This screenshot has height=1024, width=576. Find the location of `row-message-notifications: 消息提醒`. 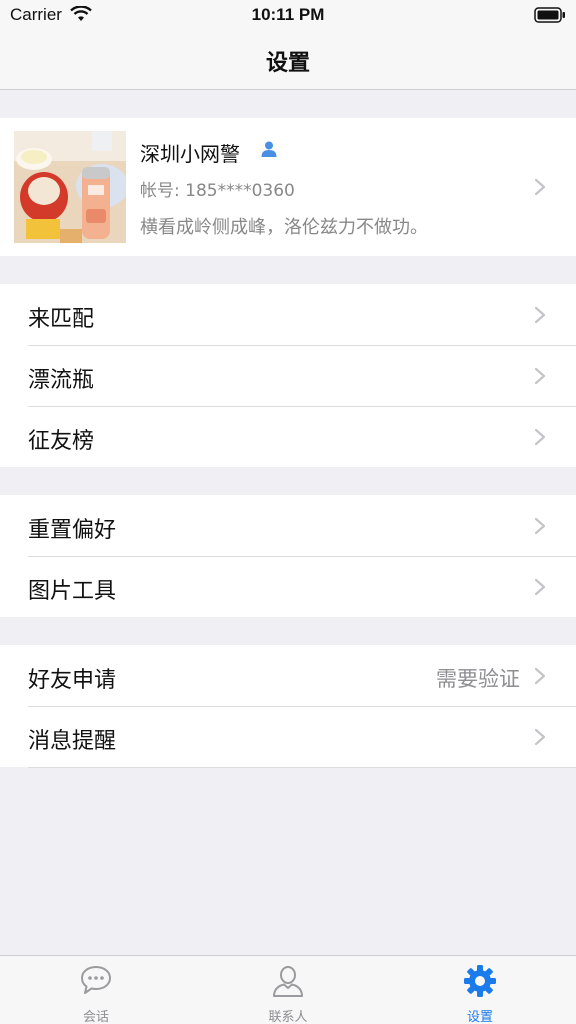

row-message-notifications: 消息提醒 is located at coordinates (288, 736).